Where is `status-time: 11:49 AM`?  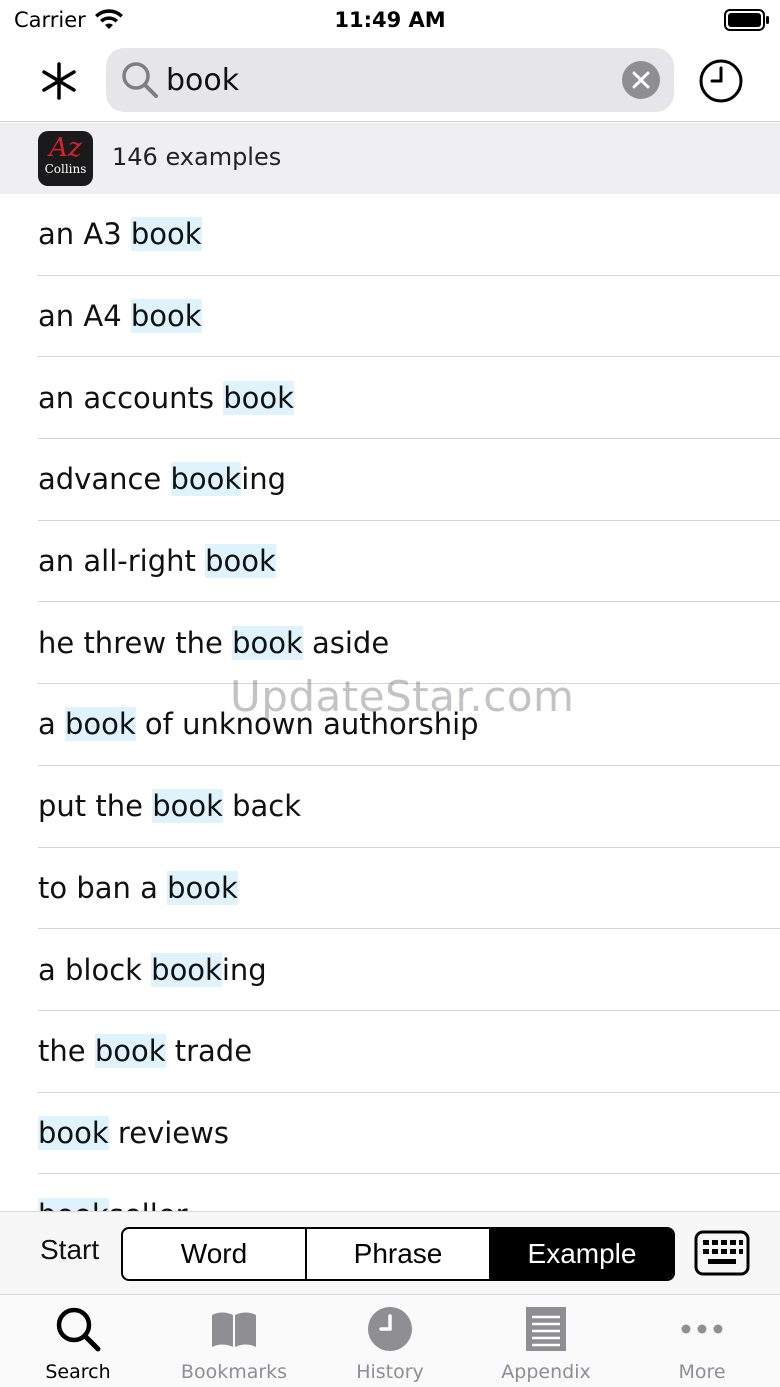 status-time: 11:49 AM is located at coordinates (390, 20).